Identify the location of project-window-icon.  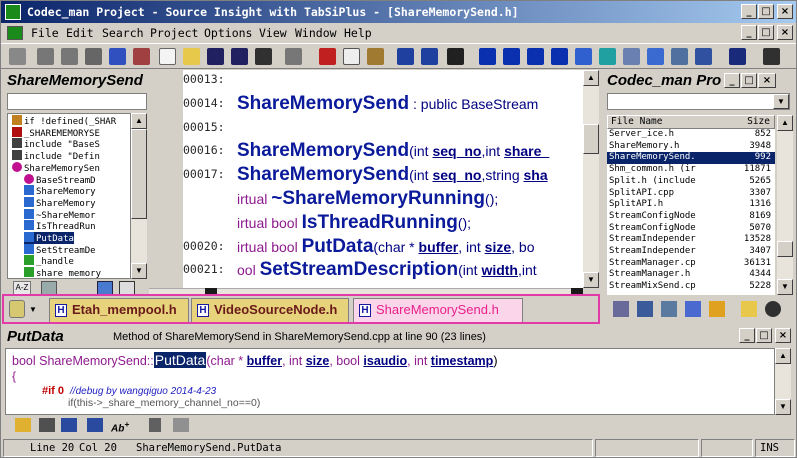
(655, 56).